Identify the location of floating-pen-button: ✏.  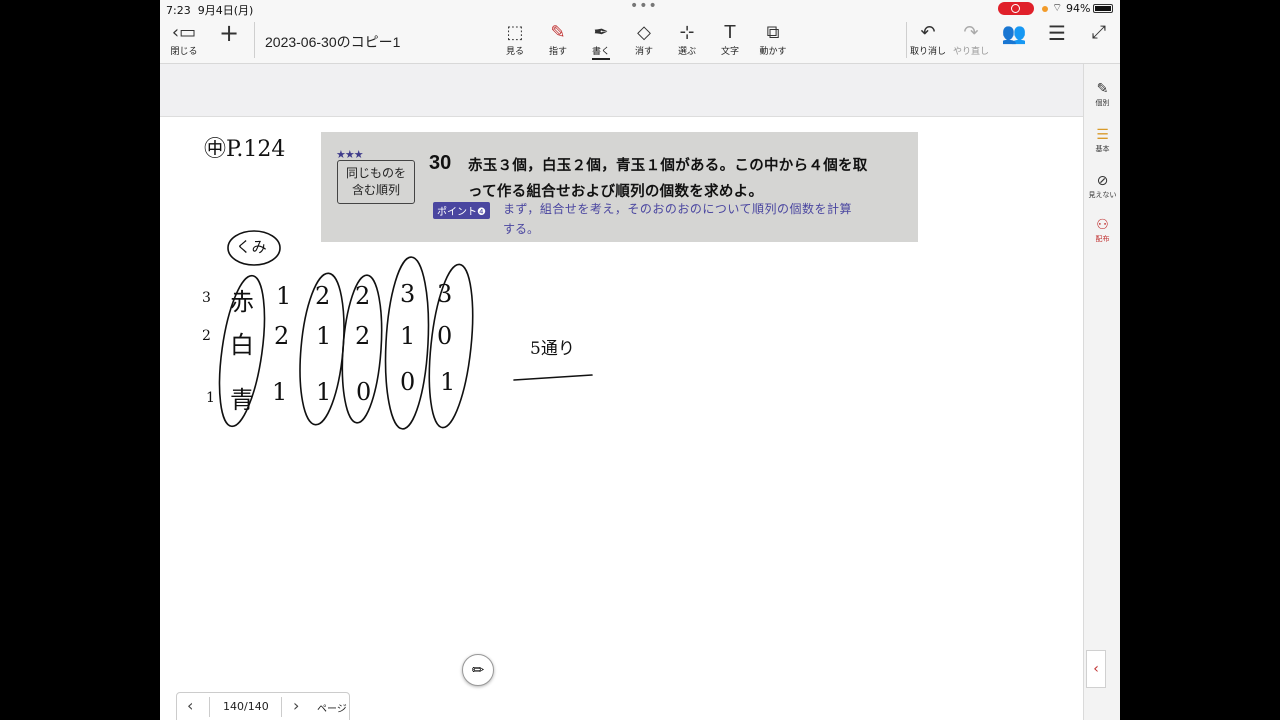
(478, 670).